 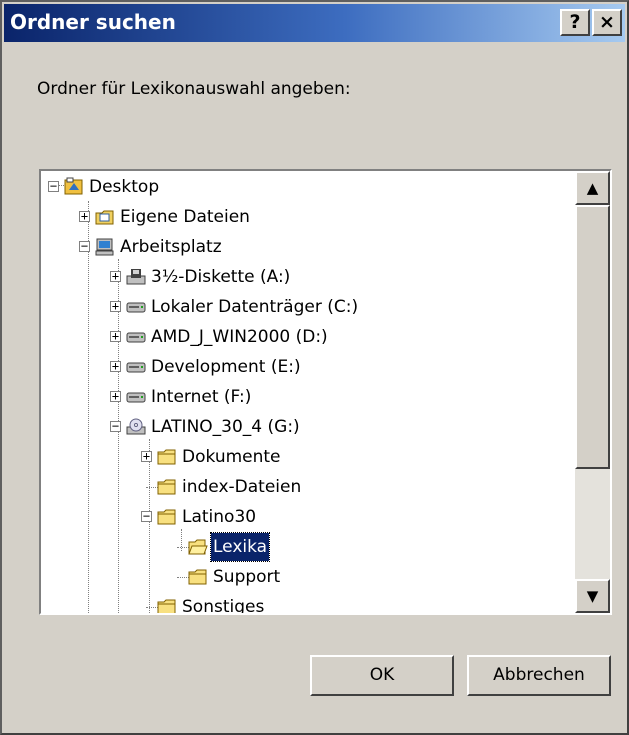 I want to click on open-folder-icon, so click(x=198, y=547).